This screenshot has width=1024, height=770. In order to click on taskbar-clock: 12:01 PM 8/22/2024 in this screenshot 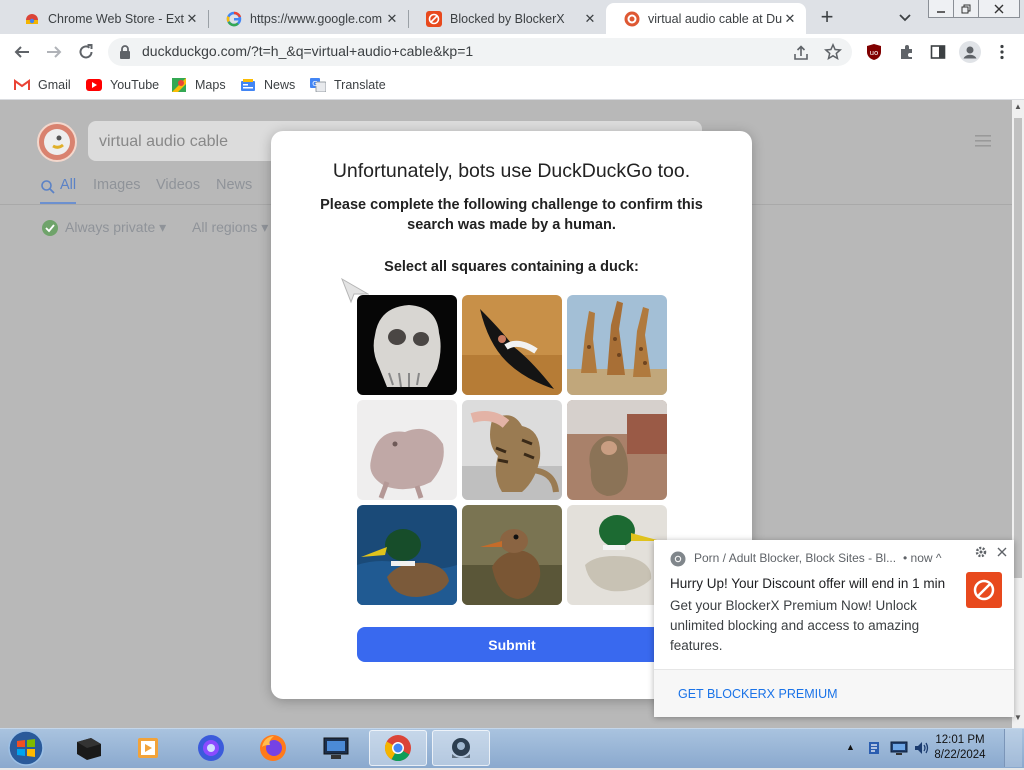, I will do `click(960, 748)`.